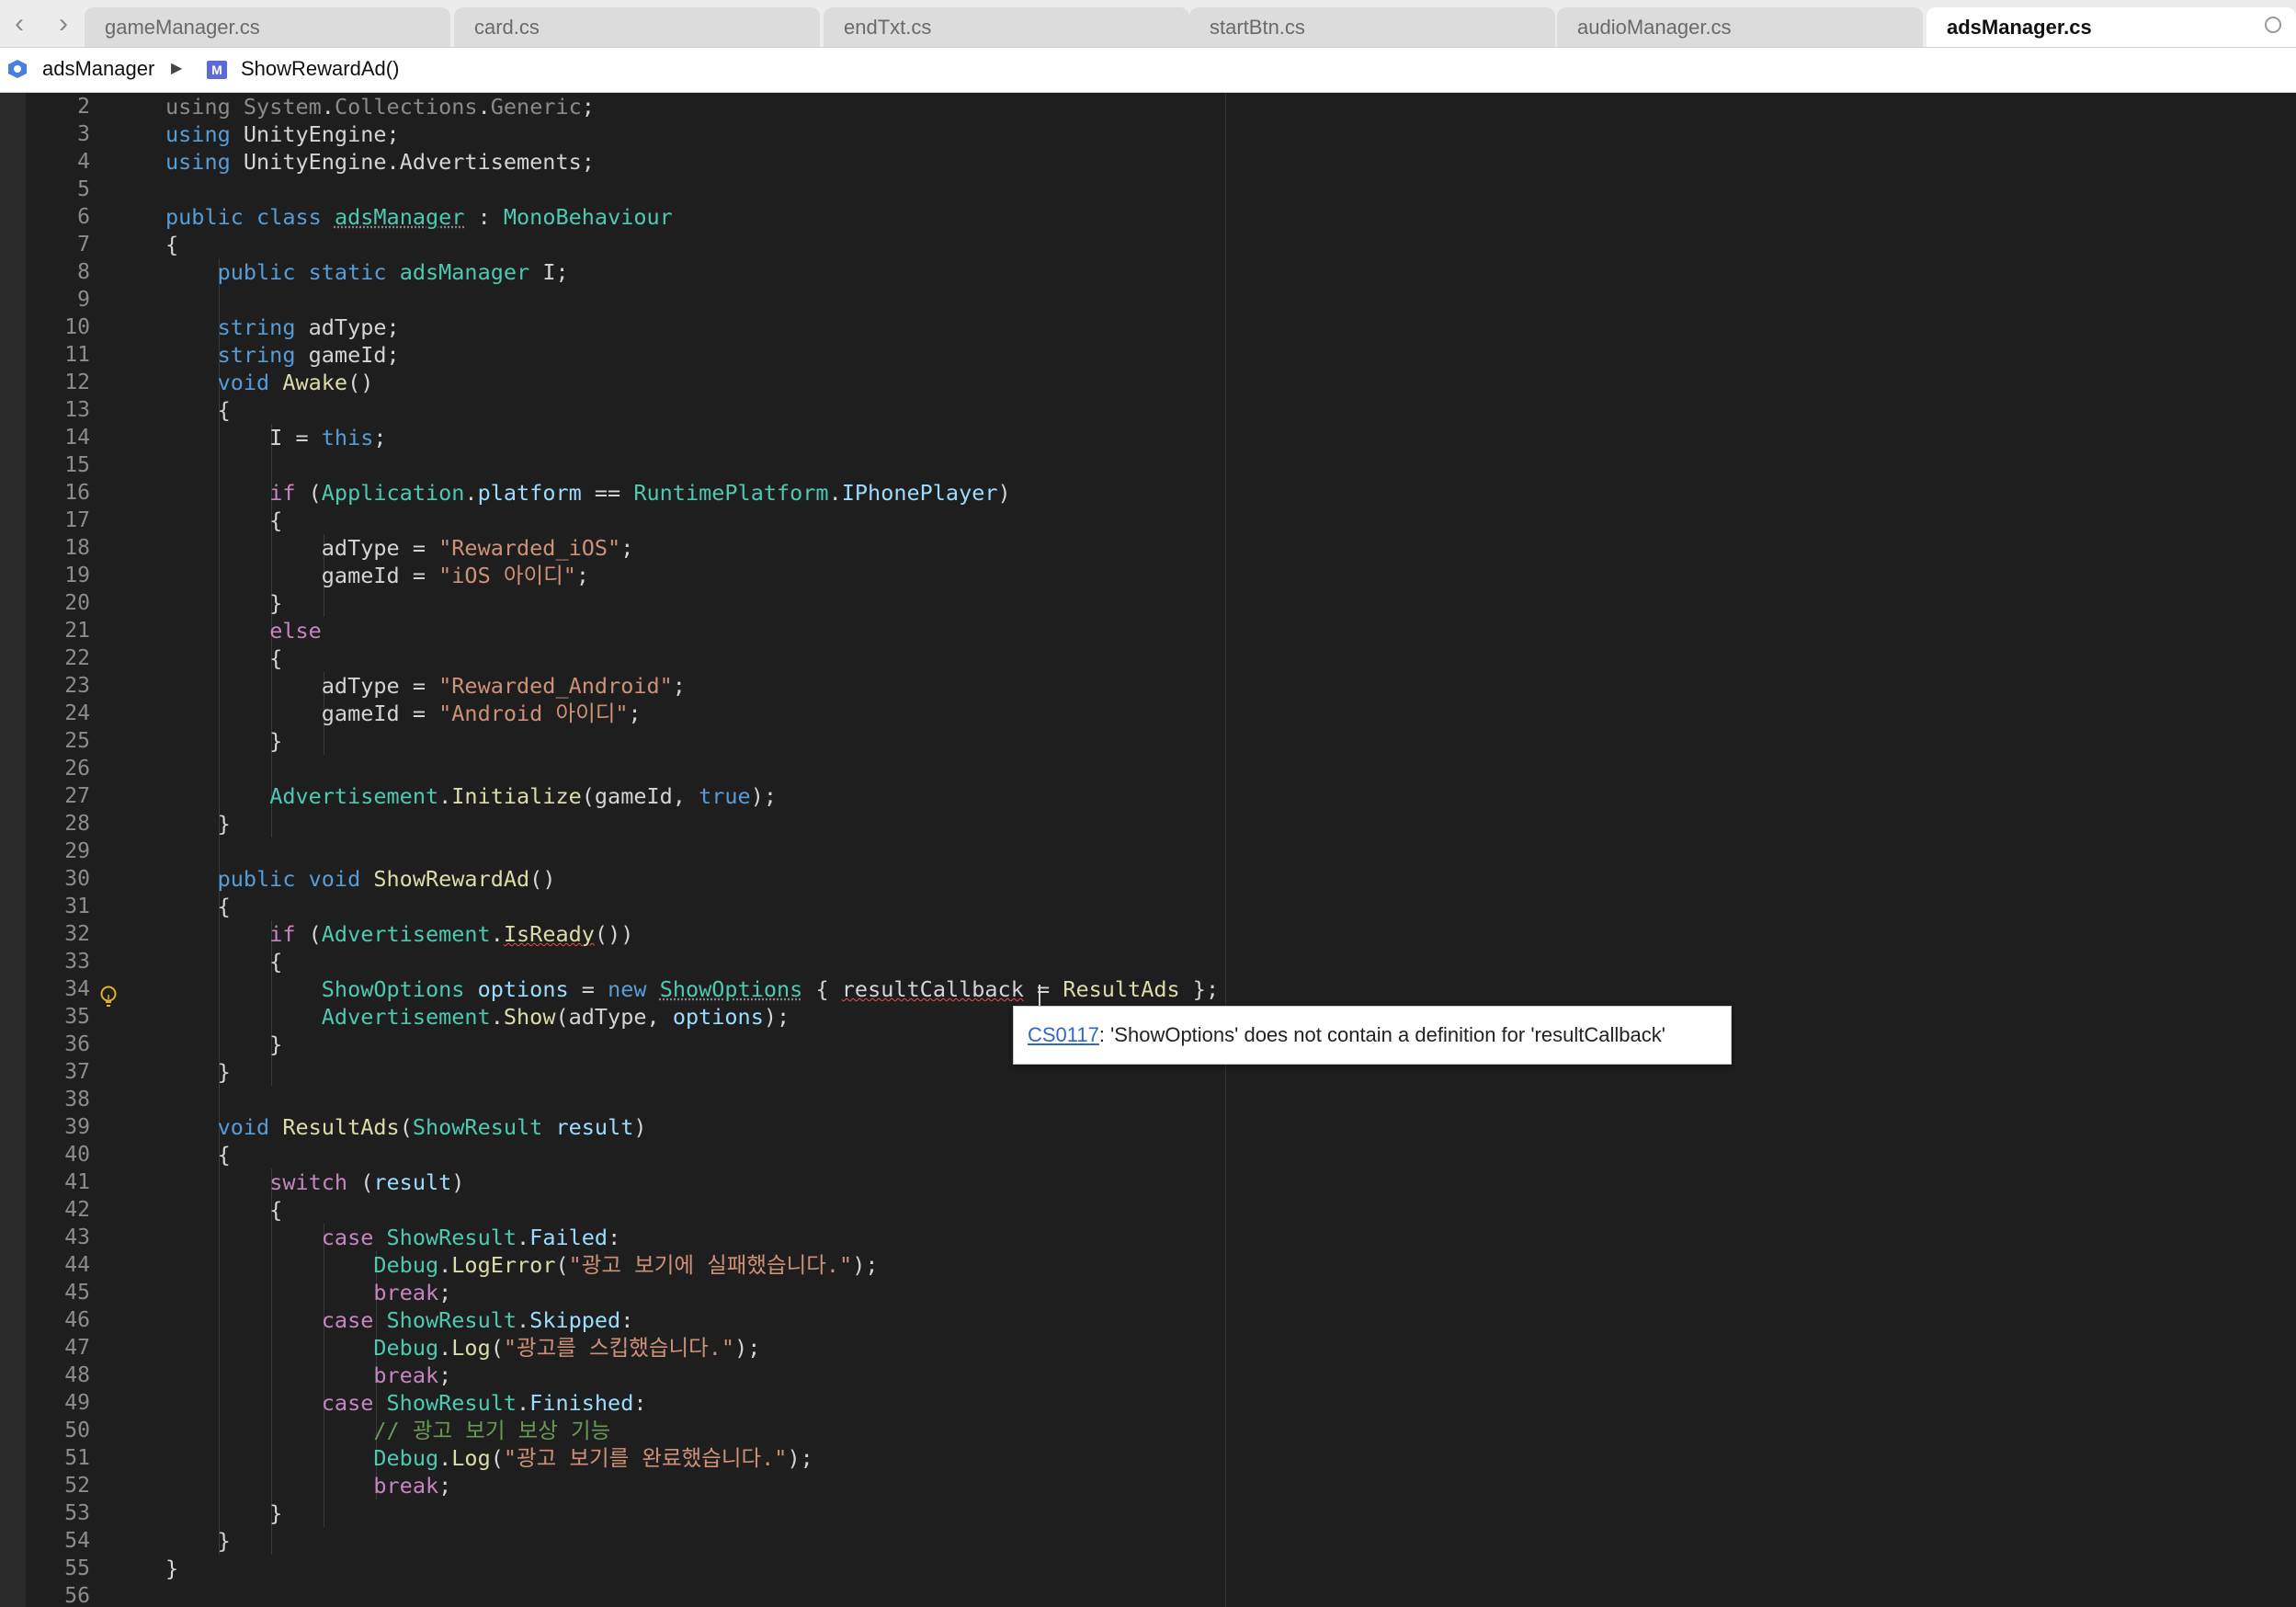  What do you see at coordinates (1148, 603) in the screenshot?
I see `code-line: 20 }` at bounding box center [1148, 603].